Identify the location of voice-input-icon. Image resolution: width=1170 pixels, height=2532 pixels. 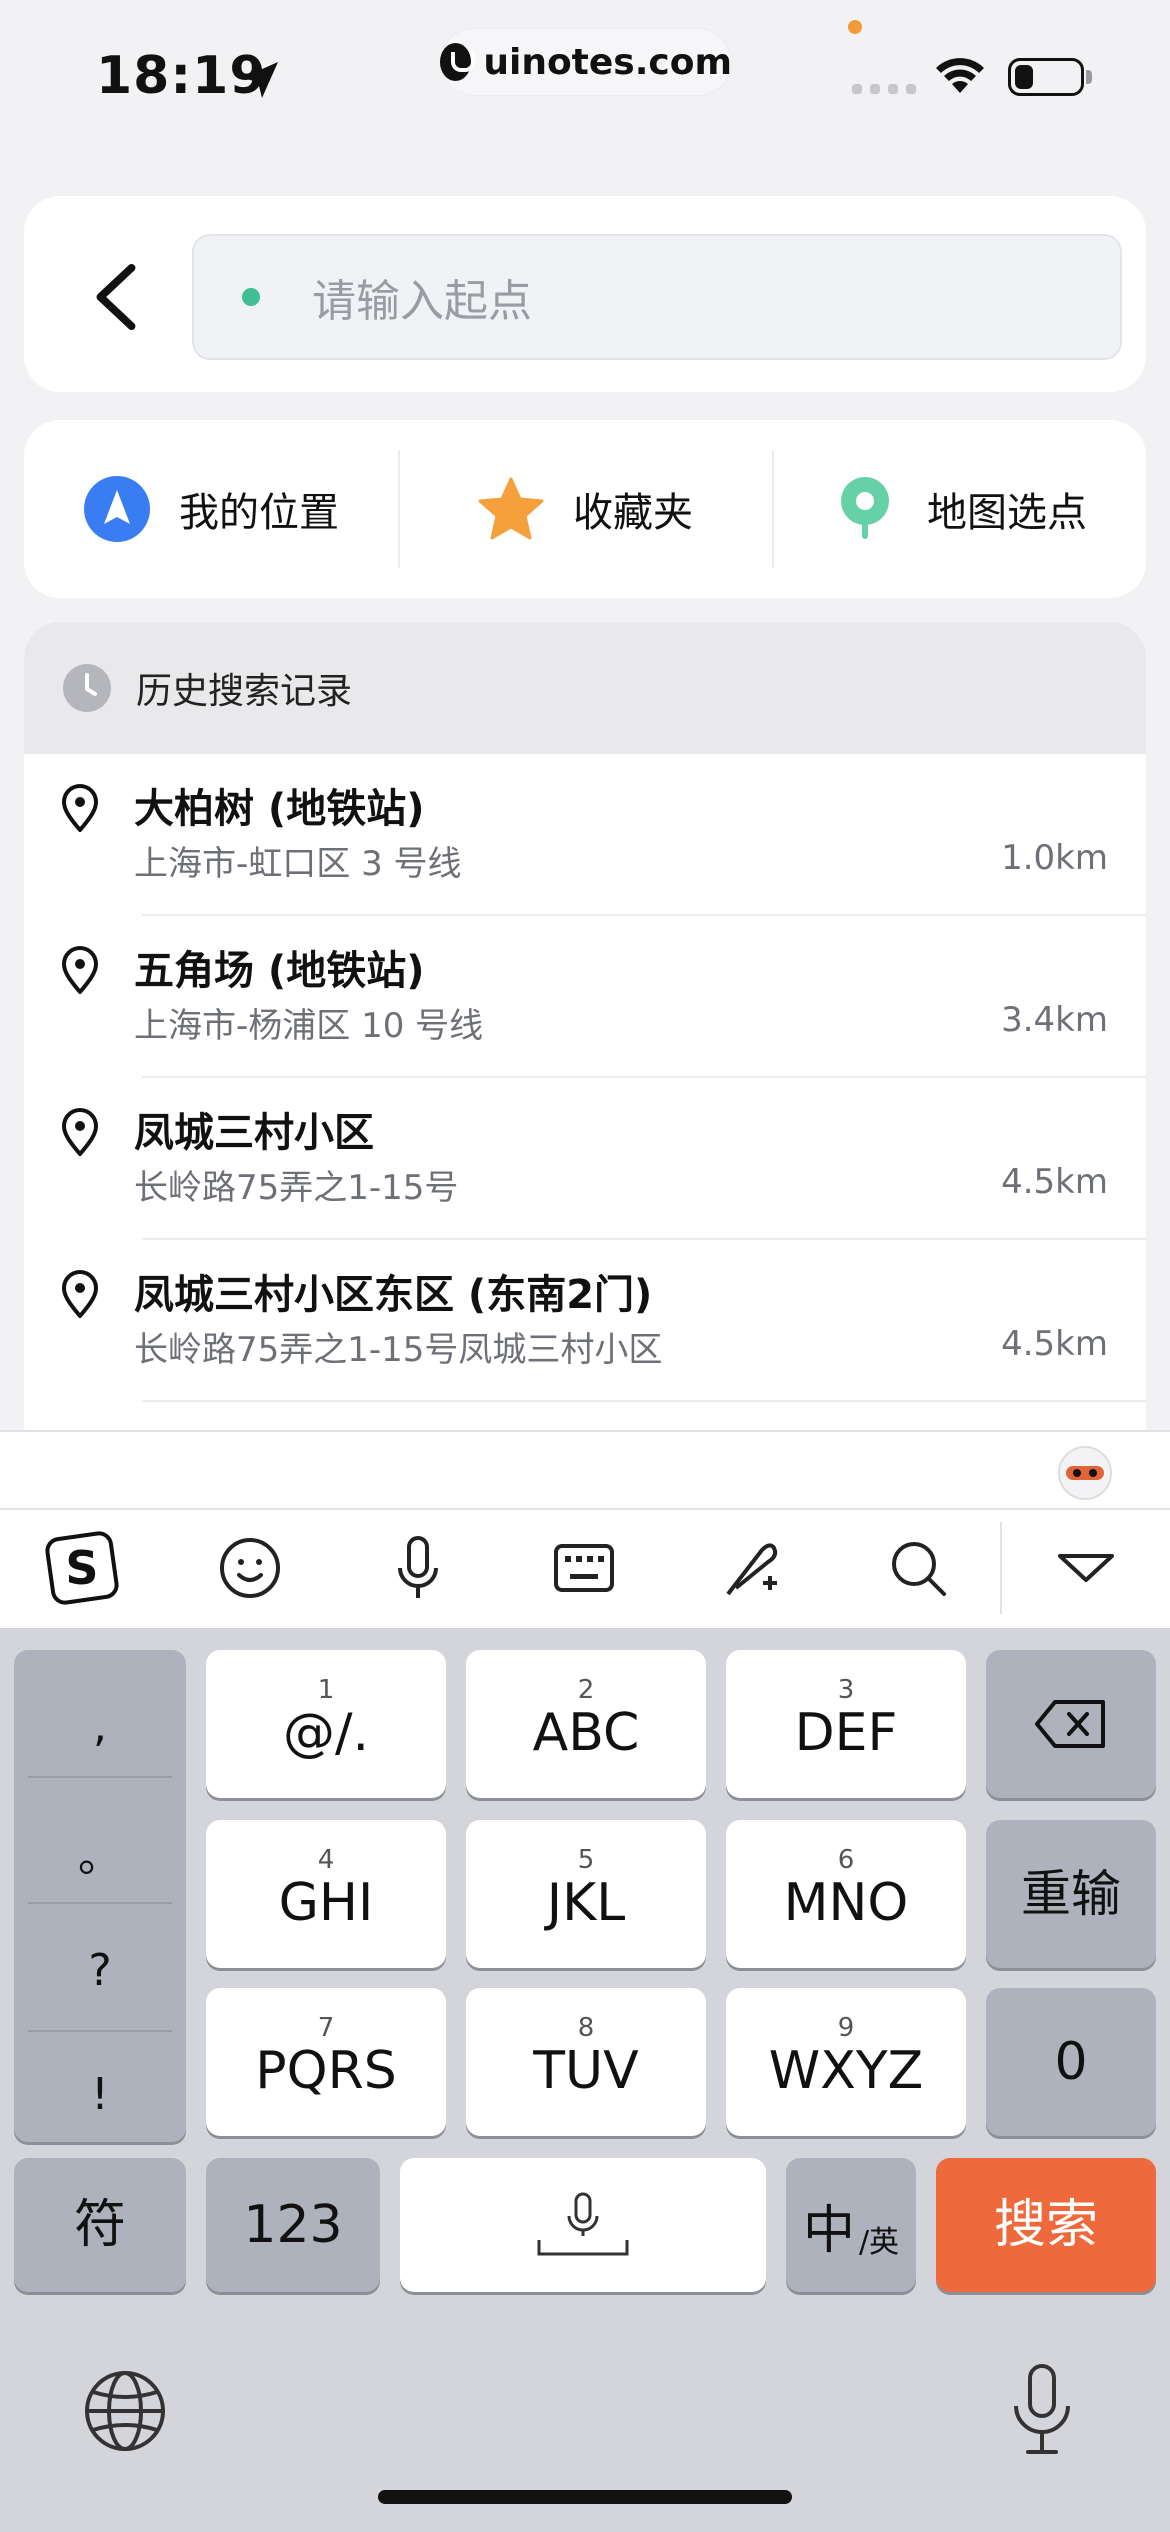
(418, 1568).